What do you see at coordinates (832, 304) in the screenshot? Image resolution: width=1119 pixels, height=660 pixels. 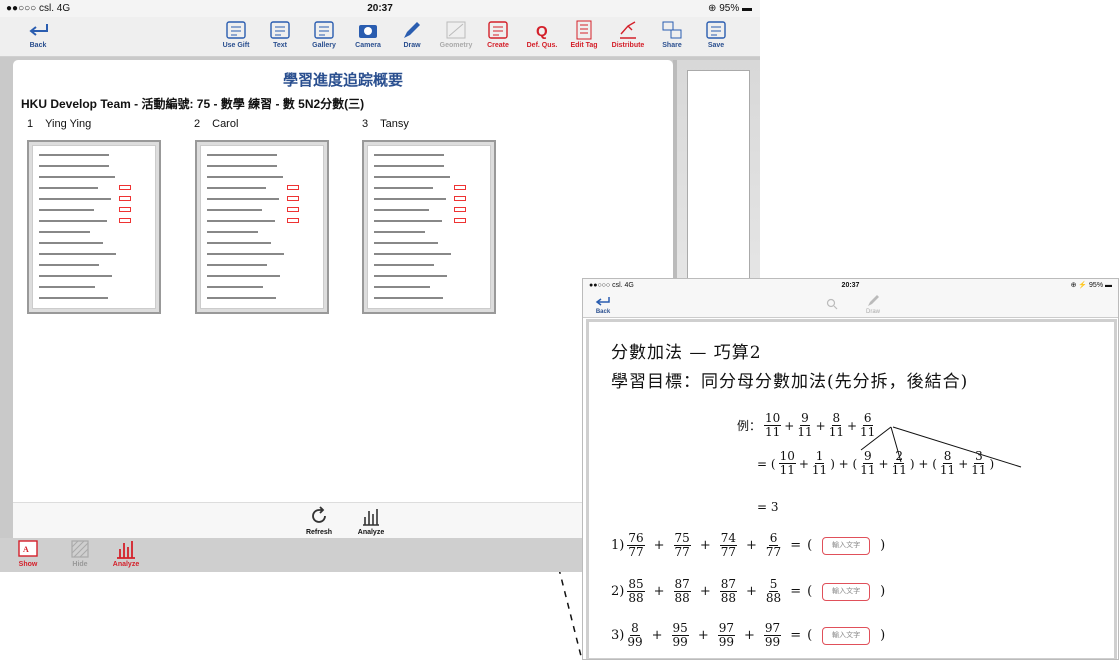 I see `search-icon` at bounding box center [832, 304].